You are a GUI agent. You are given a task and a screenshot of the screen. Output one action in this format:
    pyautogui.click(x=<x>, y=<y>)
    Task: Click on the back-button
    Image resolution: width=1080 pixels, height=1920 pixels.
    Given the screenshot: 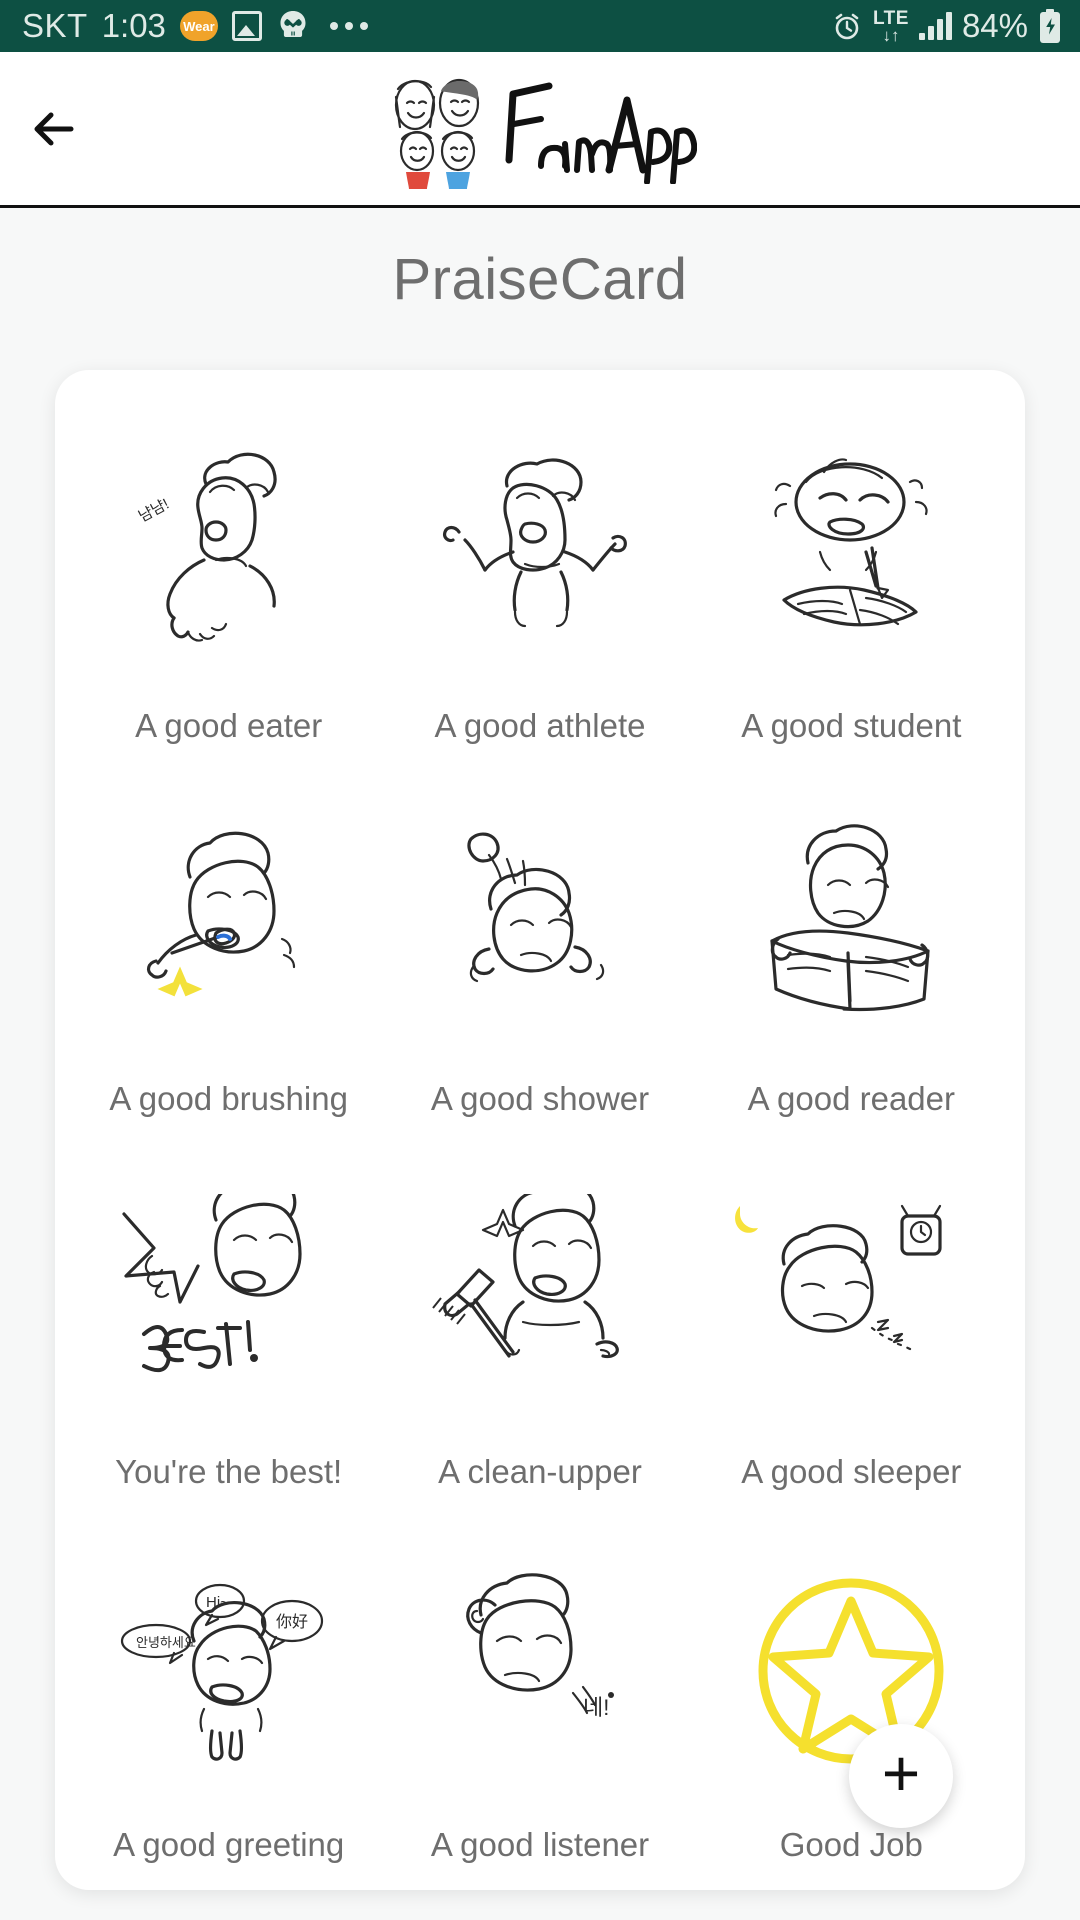 What is the action you would take?
    pyautogui.click(x=55, y=128)
    